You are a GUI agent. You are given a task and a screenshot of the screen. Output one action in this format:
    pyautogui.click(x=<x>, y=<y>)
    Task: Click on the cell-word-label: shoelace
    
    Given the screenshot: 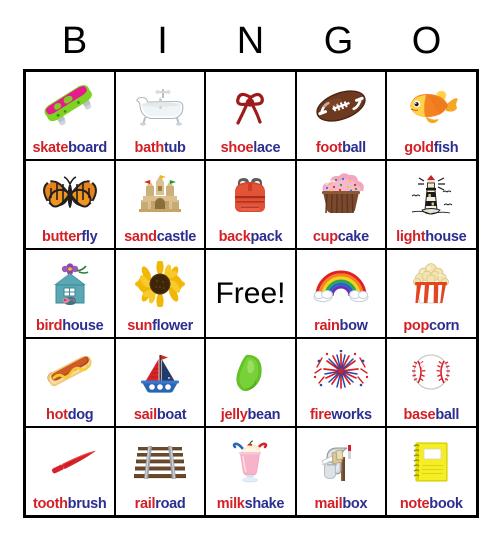 What is the action you would take?
    pyautogui.click(x=251, y=149)
    